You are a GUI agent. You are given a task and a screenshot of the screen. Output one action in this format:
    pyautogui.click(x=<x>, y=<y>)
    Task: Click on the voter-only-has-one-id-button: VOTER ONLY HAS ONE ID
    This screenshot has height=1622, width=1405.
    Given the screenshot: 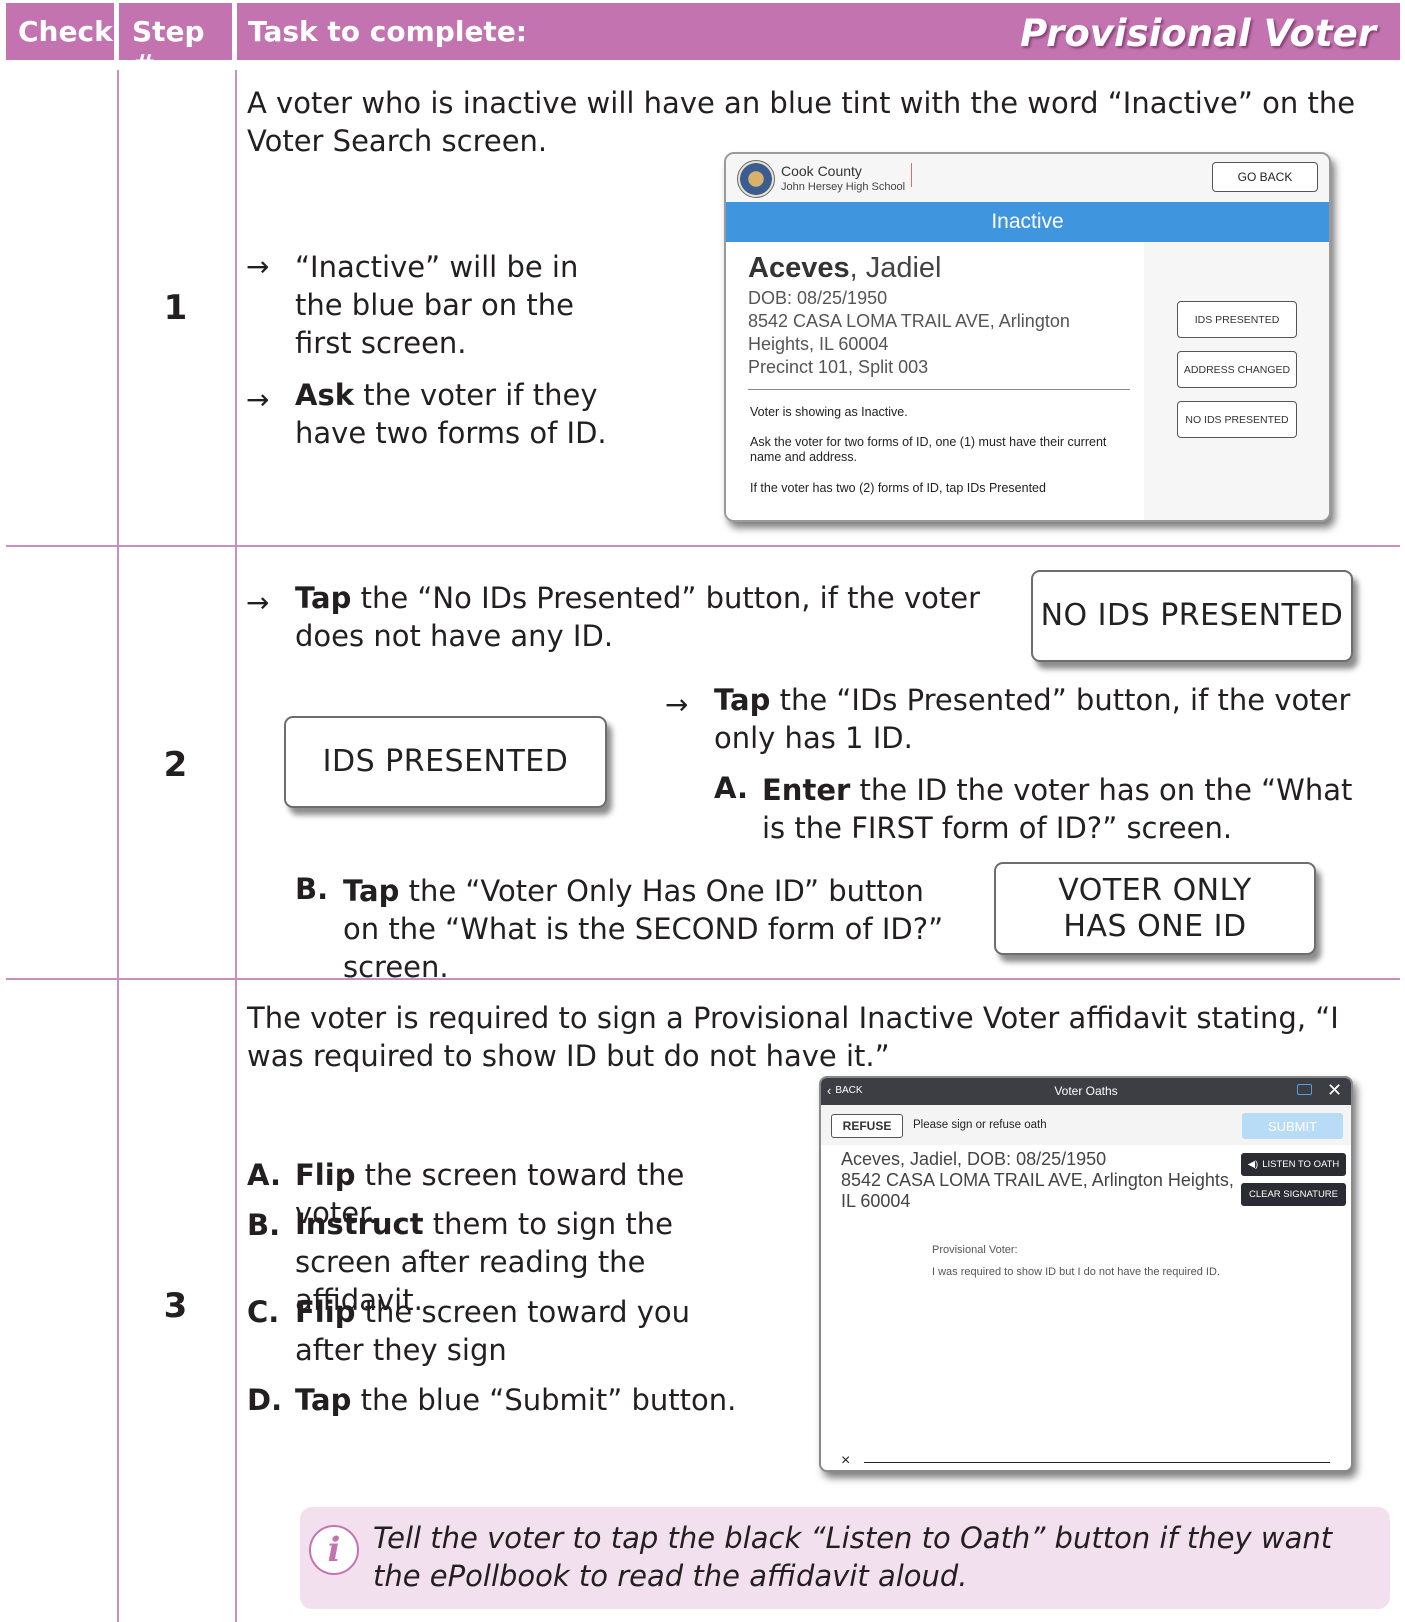 What is the action you would take?
    pyautogui.click(x=1155, y=908)
    